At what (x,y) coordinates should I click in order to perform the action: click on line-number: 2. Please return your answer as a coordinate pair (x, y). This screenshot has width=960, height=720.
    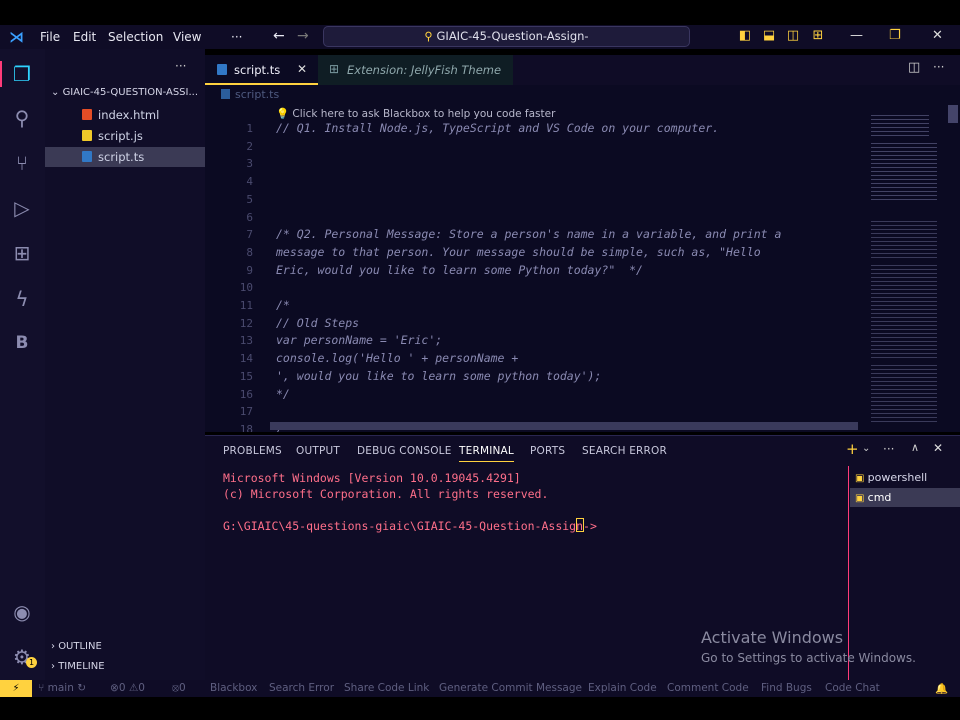
    Looking at the image, I should click on (249, 146).